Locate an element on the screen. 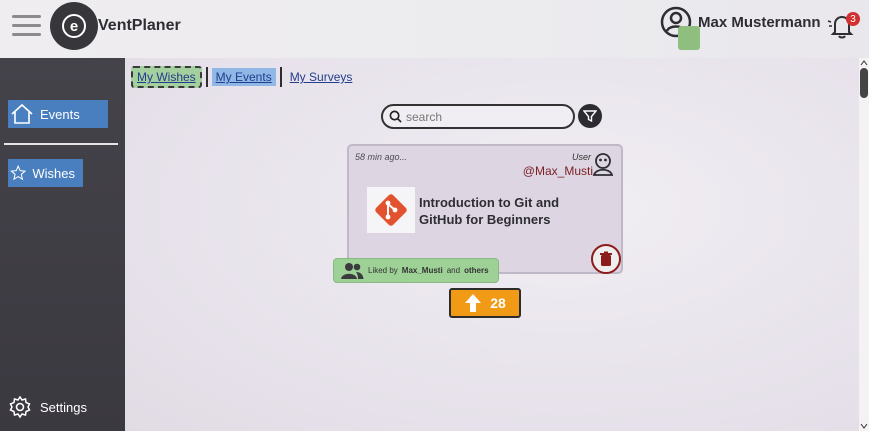 This screenshot has height=431, width=869. menu-icon is located at coordinates (27, 26).